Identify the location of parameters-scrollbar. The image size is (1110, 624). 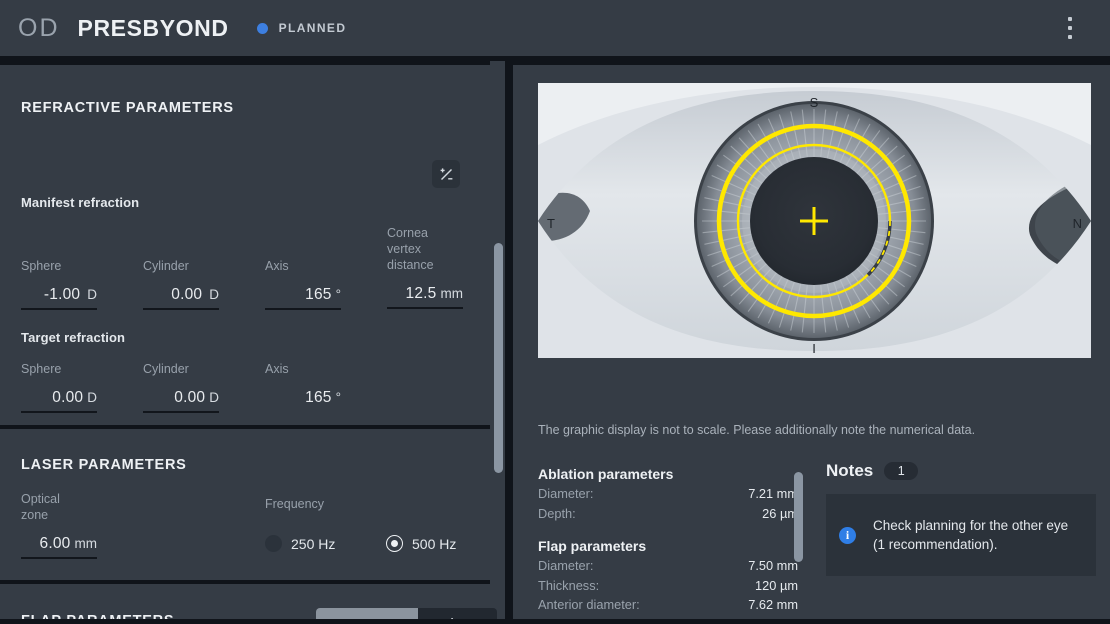
(798, 517).